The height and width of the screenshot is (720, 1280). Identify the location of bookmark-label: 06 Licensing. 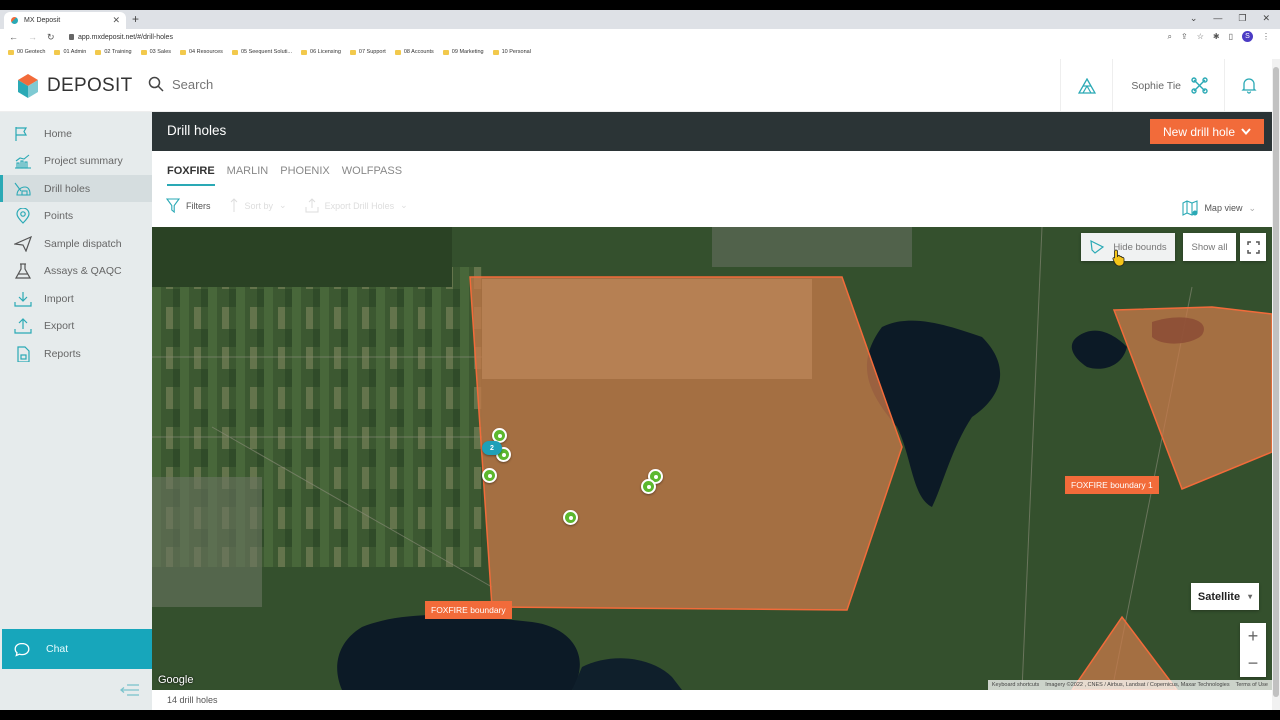
(325, 52).